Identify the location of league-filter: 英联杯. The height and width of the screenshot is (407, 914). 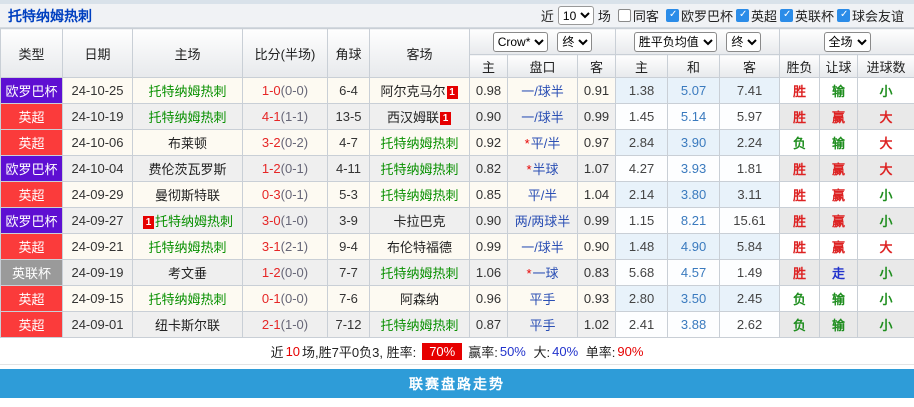
(806, 15).